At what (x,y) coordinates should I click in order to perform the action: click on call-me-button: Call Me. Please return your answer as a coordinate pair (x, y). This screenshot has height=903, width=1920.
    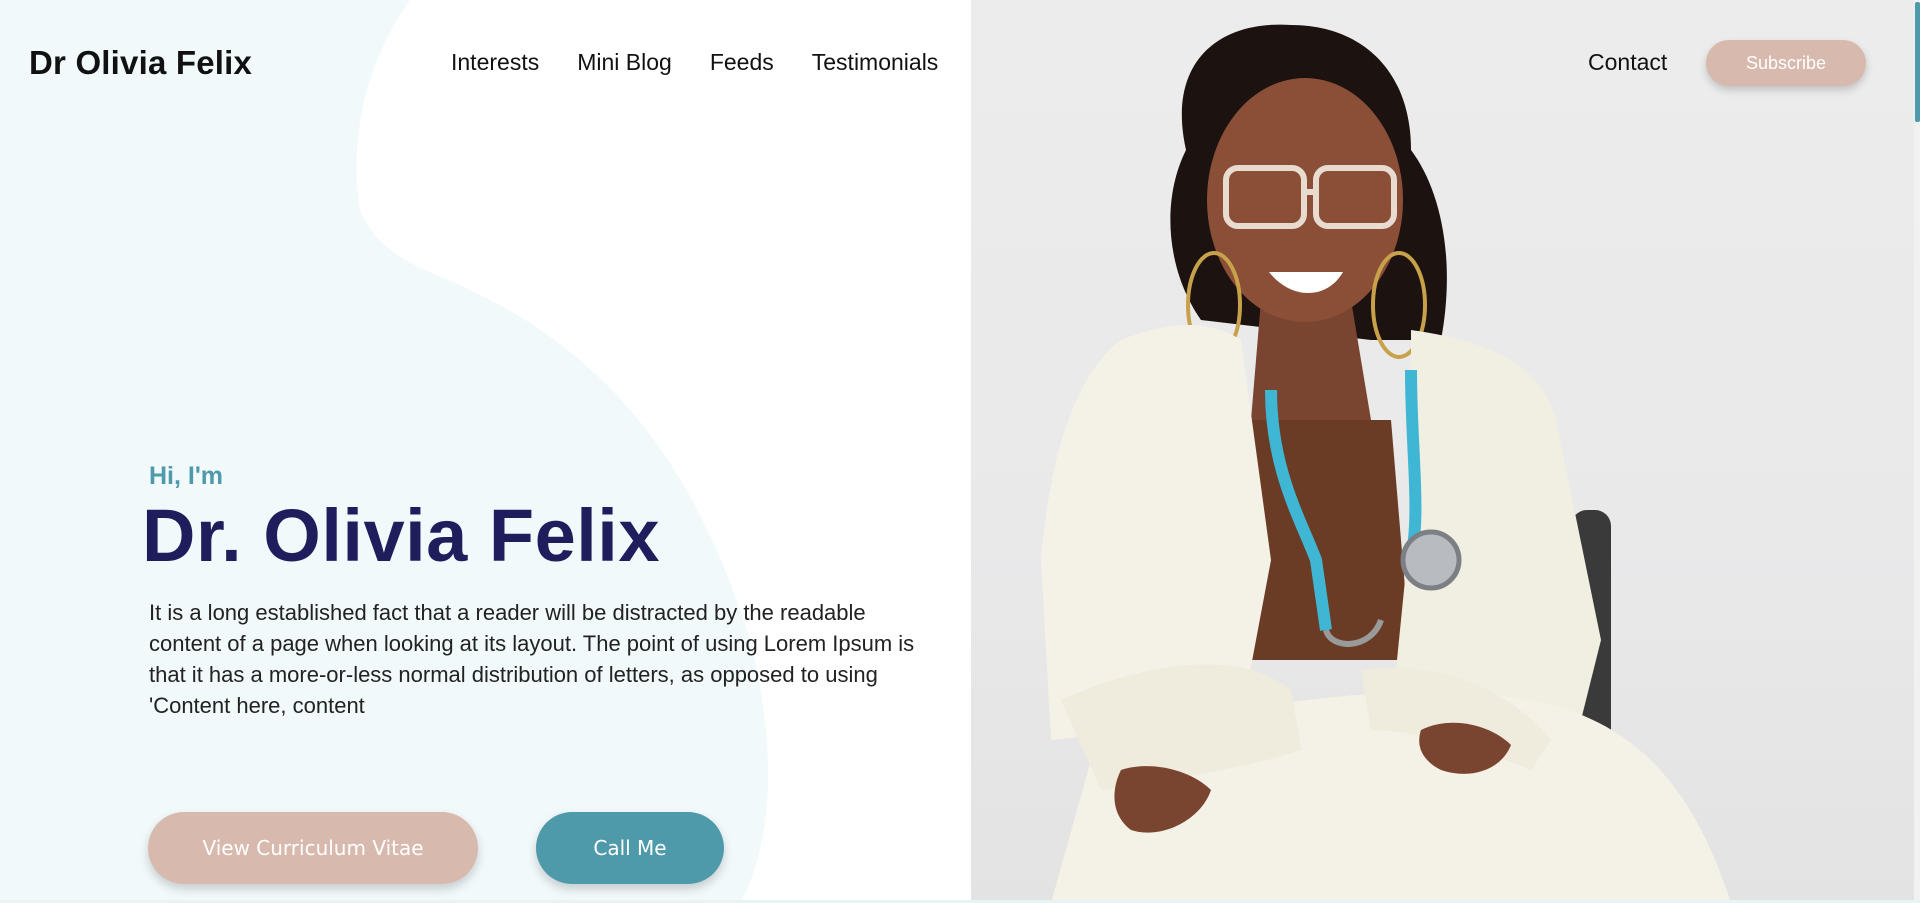
    Looking at the image, I should click on (630, 848).